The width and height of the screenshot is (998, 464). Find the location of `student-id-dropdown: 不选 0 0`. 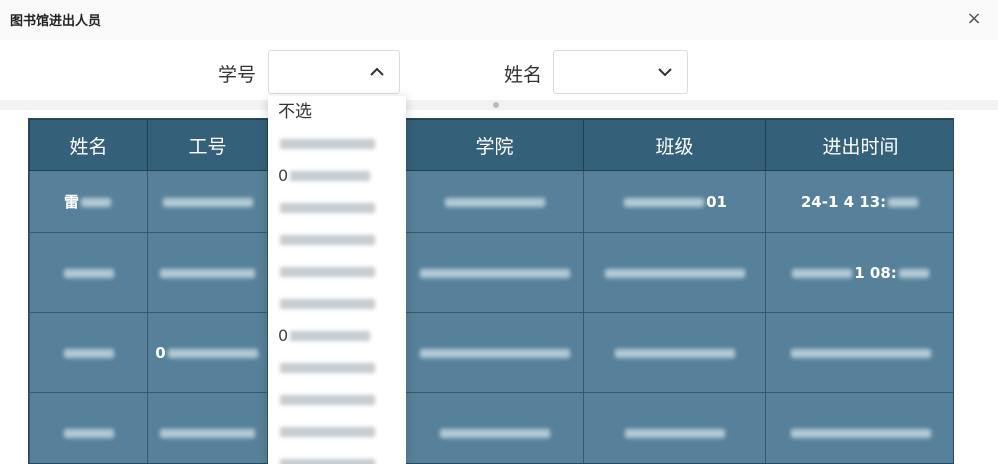

student-id-dropdown: 不选 0 0 is located at coordinates (337, 280).